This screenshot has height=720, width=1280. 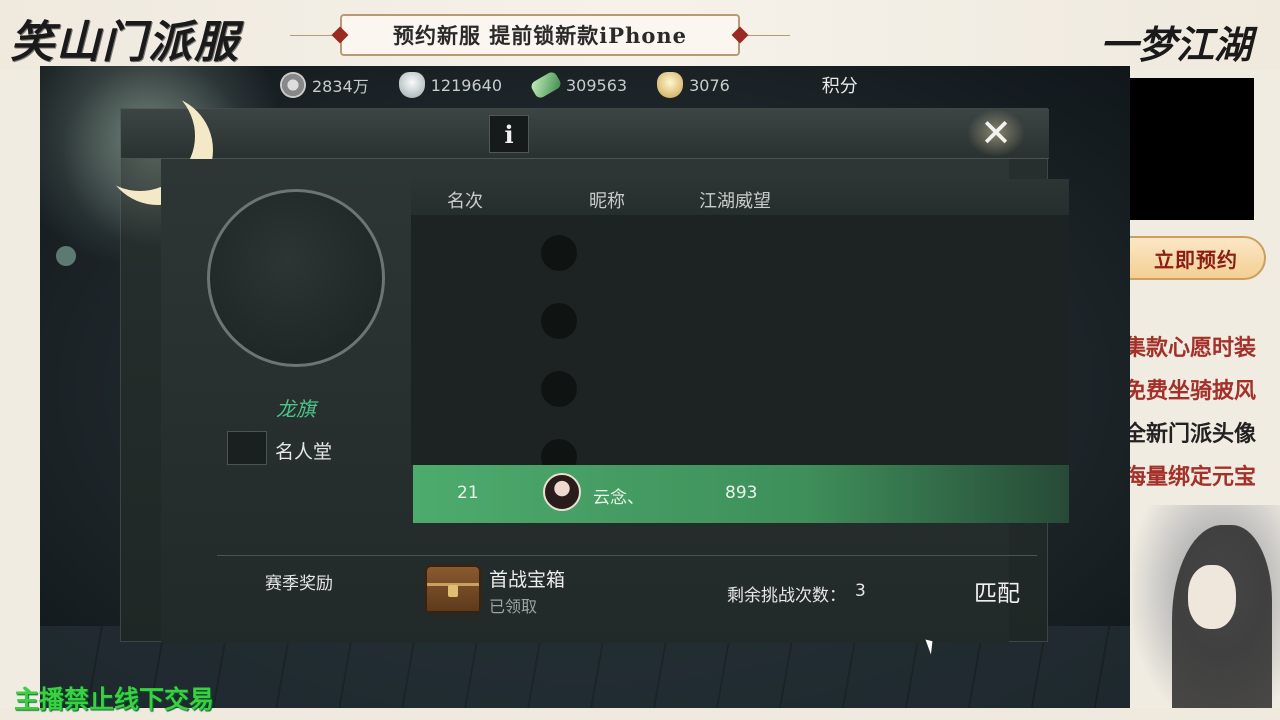 I want to click on remaining-attempts-label: 剩余挑战次数：, so click(x=786, y=596).